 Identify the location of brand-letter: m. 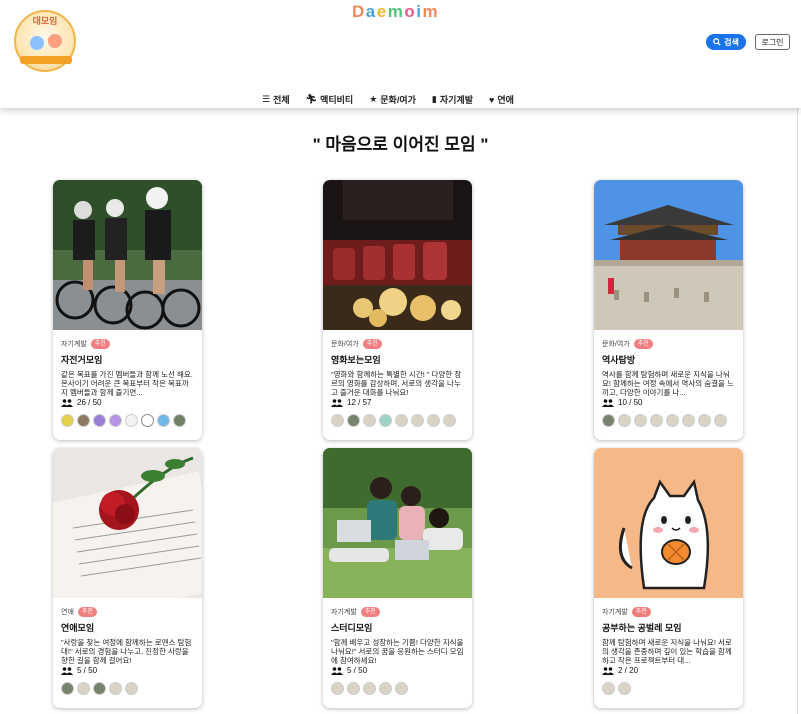
(430, 11).